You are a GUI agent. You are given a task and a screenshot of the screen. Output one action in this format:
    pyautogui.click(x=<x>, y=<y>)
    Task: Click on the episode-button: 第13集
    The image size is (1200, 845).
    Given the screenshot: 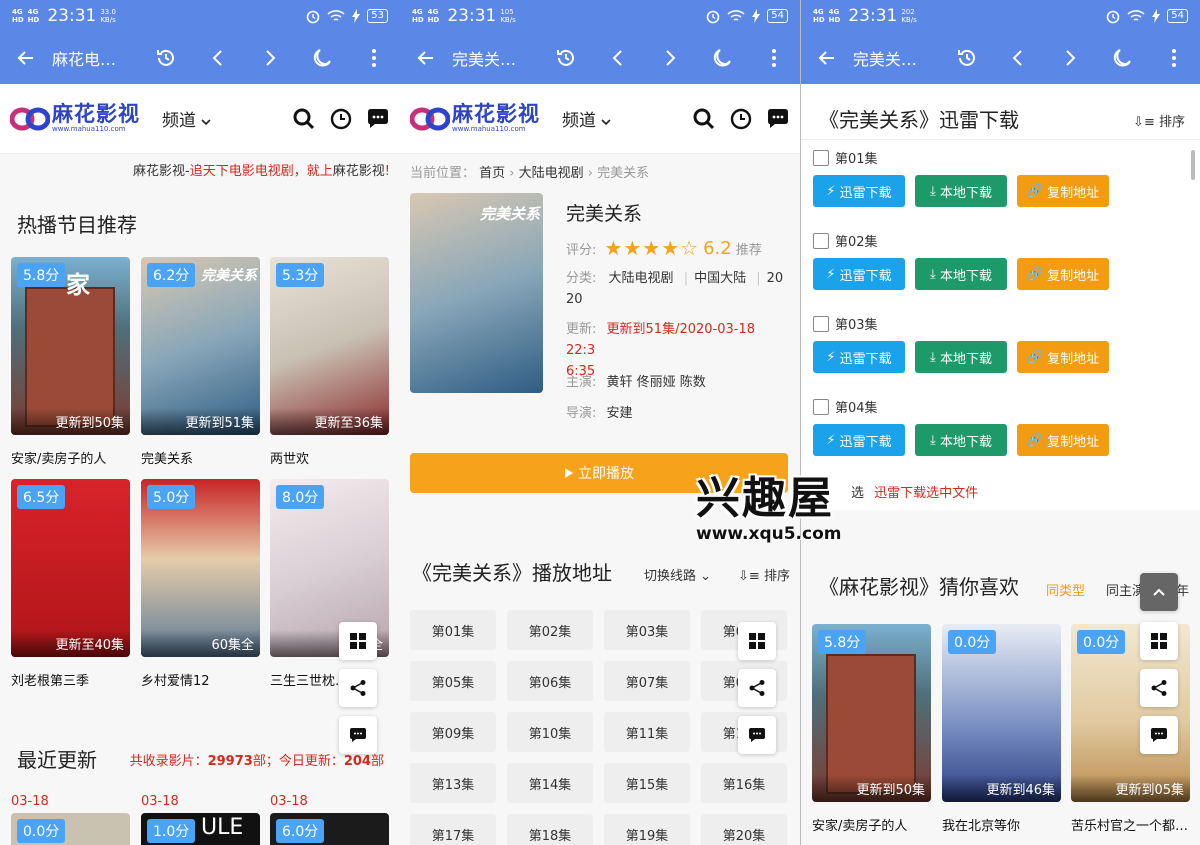 What is the action you would take?
    pyautogui.click(x=453, y=783)
    